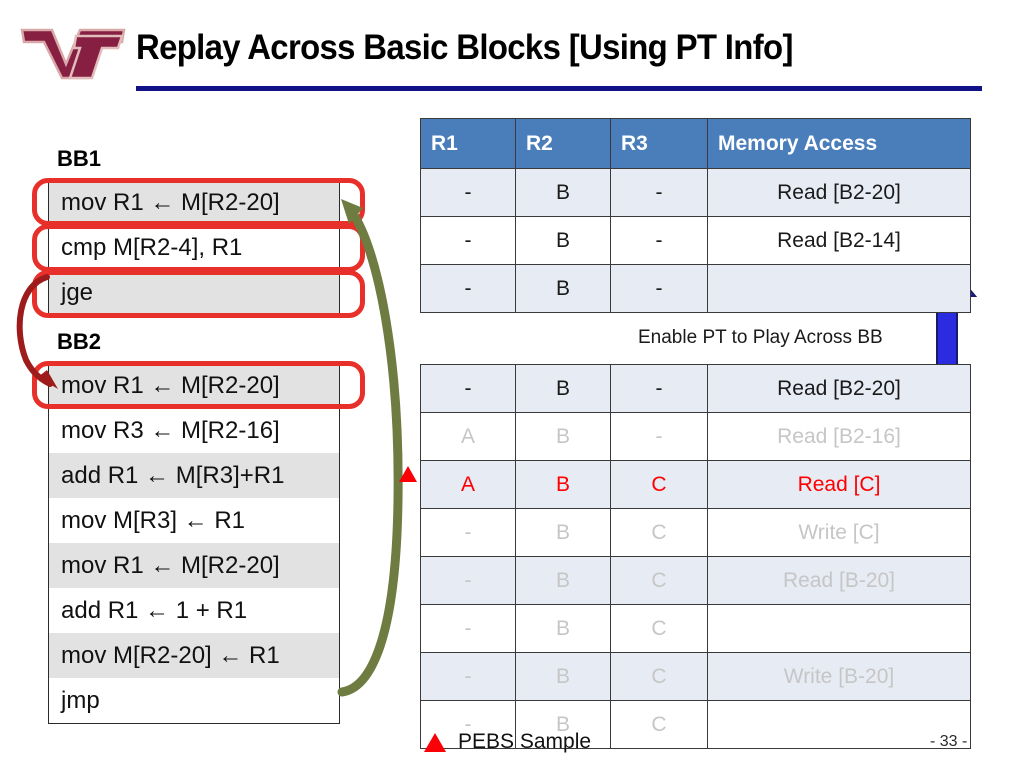 The height and width of the screenshot is (768, 1024). I want to click on instruction-row: jge, so click(194, 292).